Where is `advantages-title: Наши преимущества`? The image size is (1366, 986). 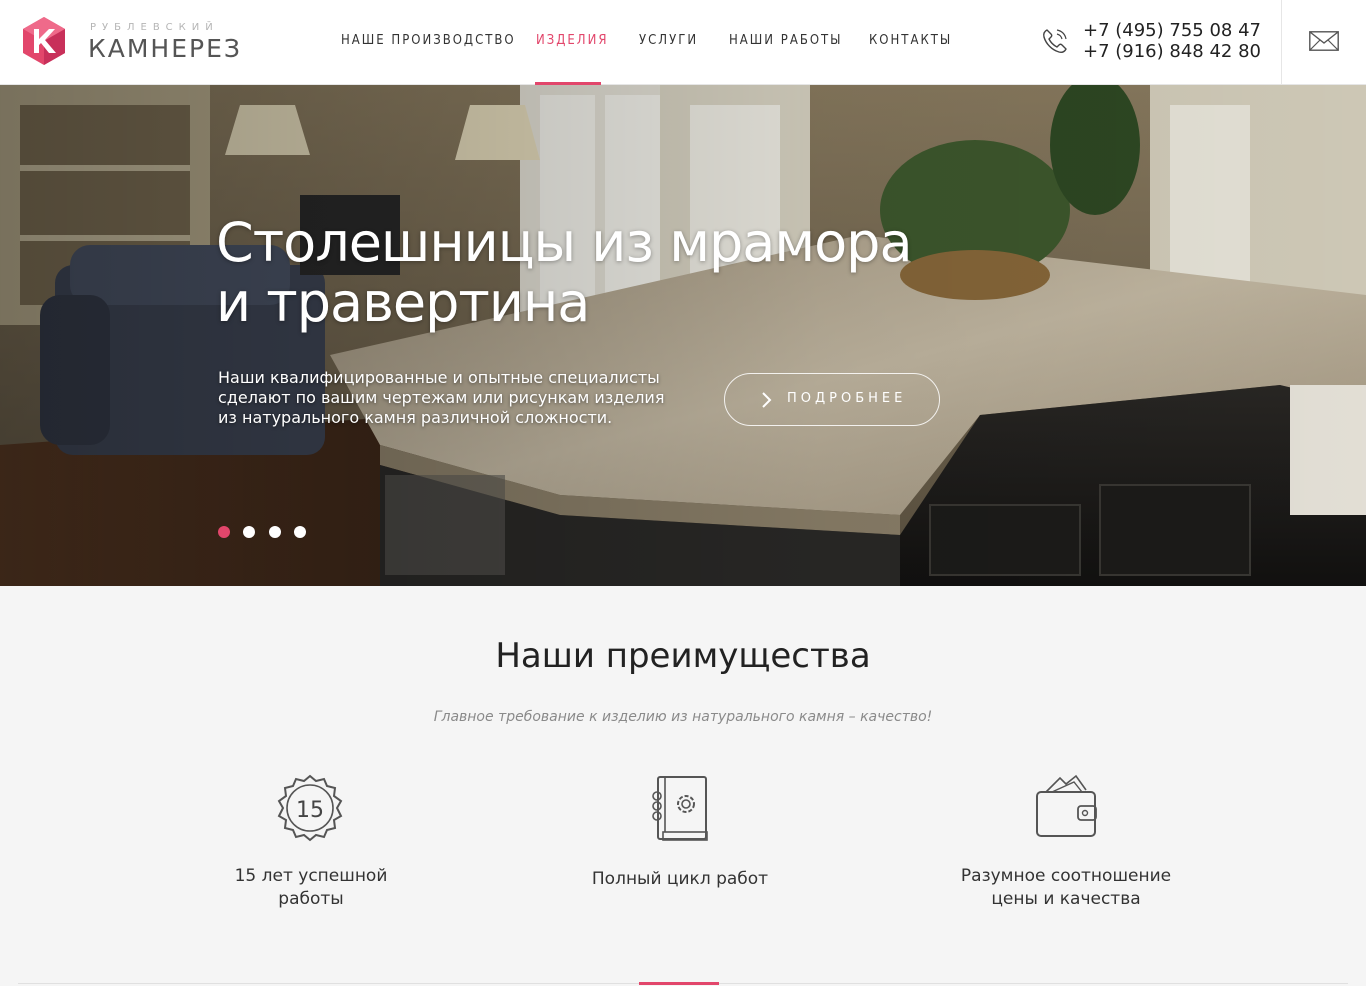
advantages-title: Наши преимущества is located at coordinates (683, 656).